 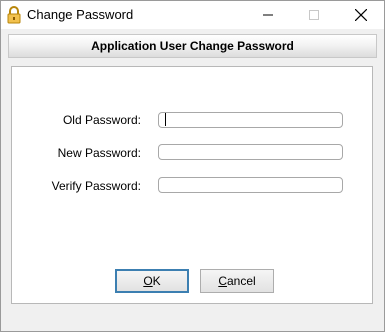 What do you see at coordinates (250, 185) in the screenshot?
I see `verify-password-field` at bounding box center [250, 185].